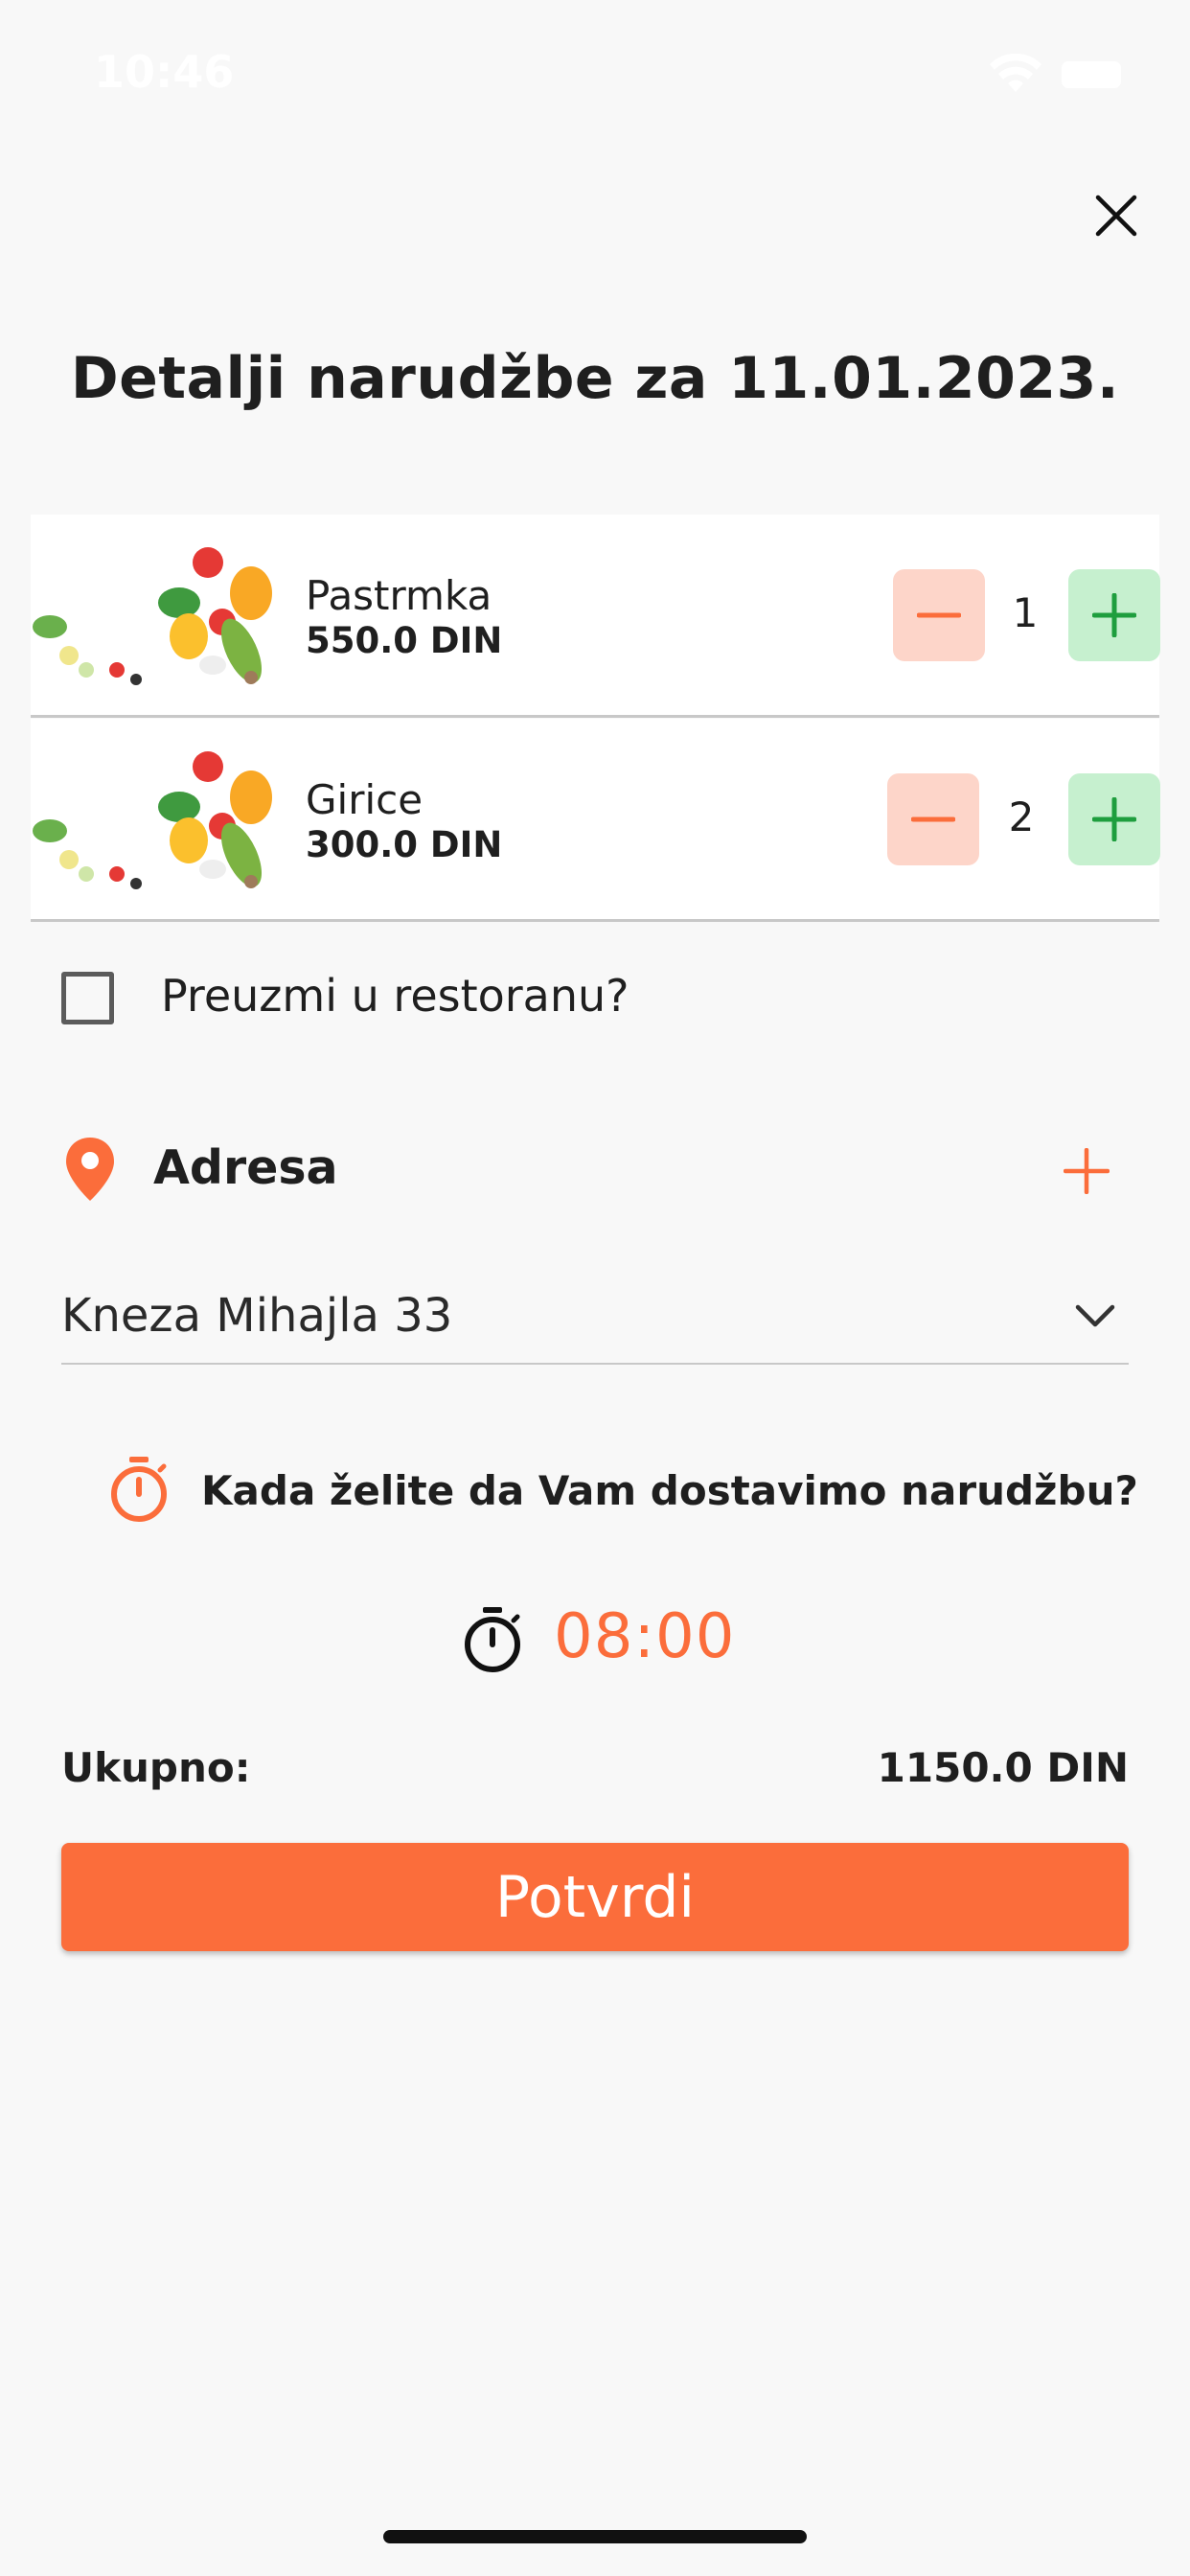  Describe the element at coordinates (1026, 612) in the screenshot. I see `quantity-value: 1` at that location.